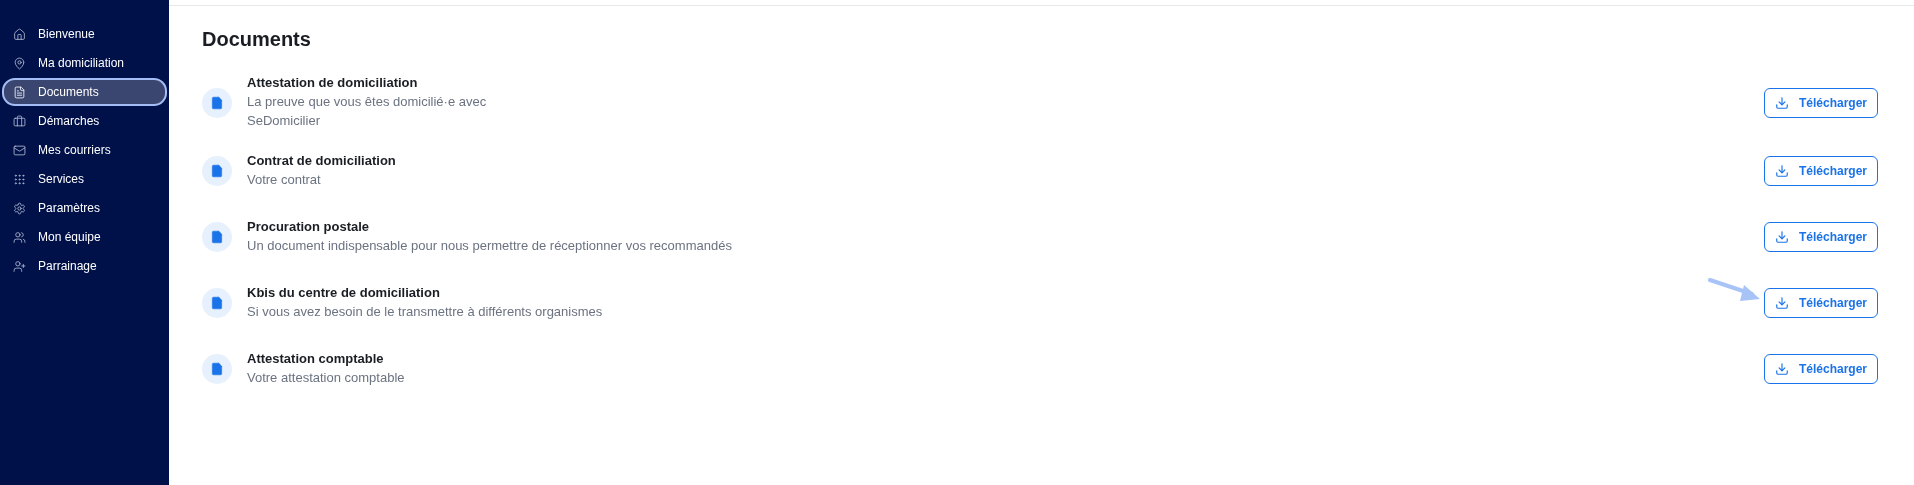 Image resolution: width=1914 pixels, height=485 pixels. Describe the element at coordinates (84, 179) in the screenshot. I see `sidebar-item: Services` at that location.